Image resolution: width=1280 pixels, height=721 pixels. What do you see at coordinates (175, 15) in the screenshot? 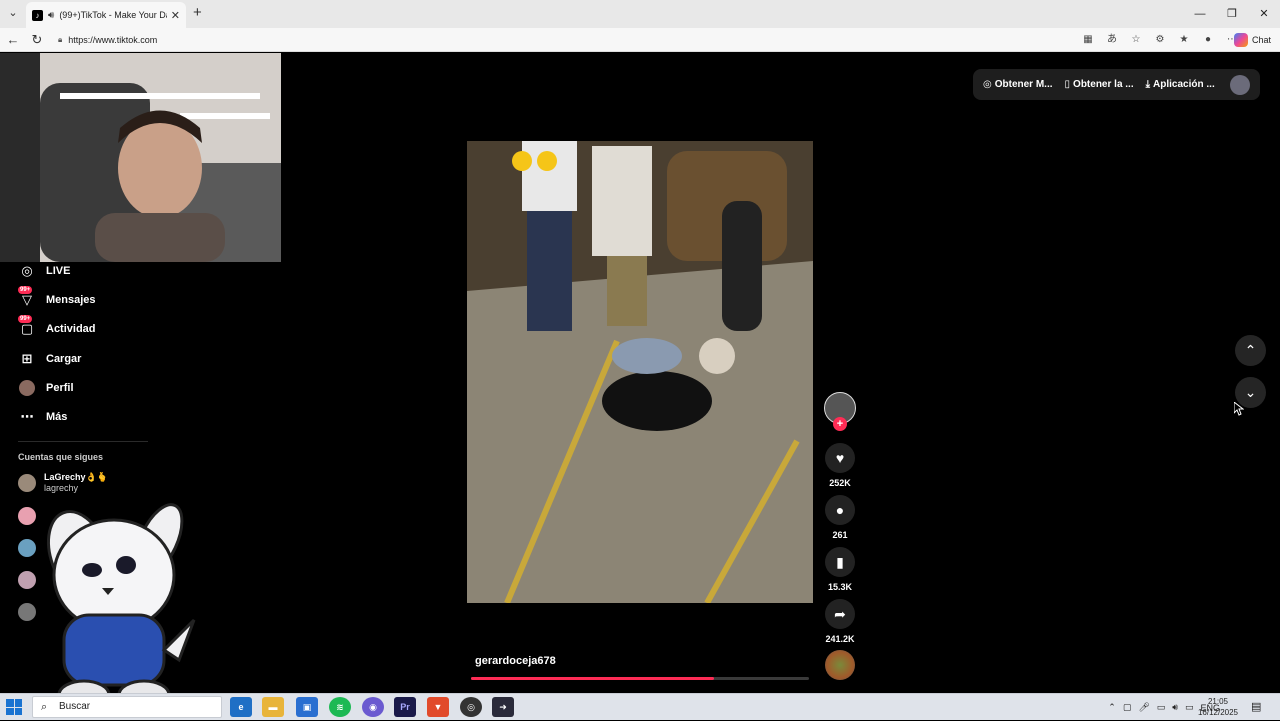
I see `close-tab-icon: ✕` at bounding box center [175, 15].